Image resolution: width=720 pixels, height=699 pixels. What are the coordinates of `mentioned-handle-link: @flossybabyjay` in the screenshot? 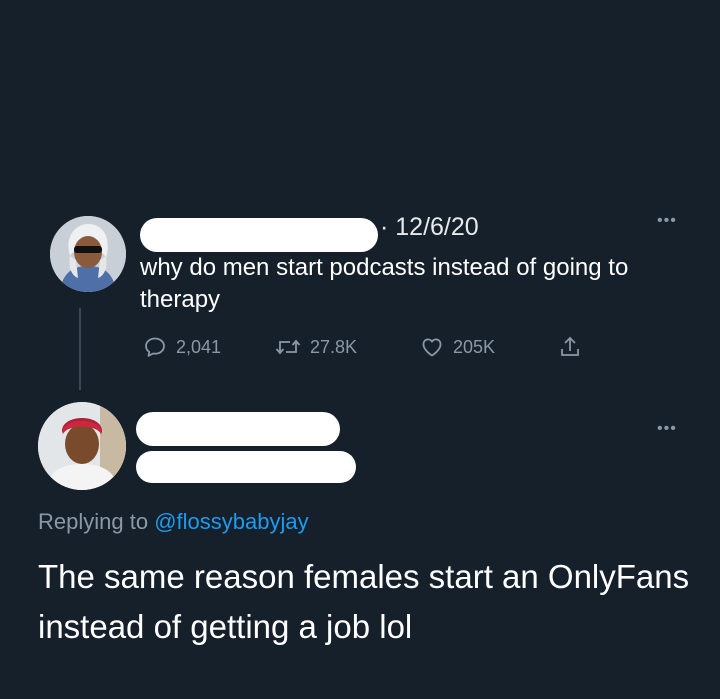 It's located at (231, 521).